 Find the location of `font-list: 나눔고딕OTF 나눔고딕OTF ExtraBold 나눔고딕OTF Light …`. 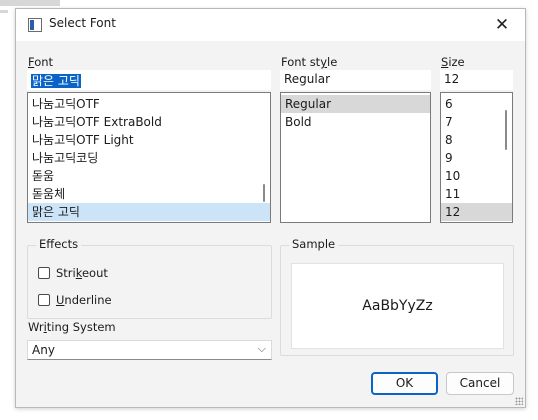

font-list: 나눔고딕OTF 나눔고딕OTF ExtraBold 나눔고딕OTF Light … is located at coordinates (149, 157).